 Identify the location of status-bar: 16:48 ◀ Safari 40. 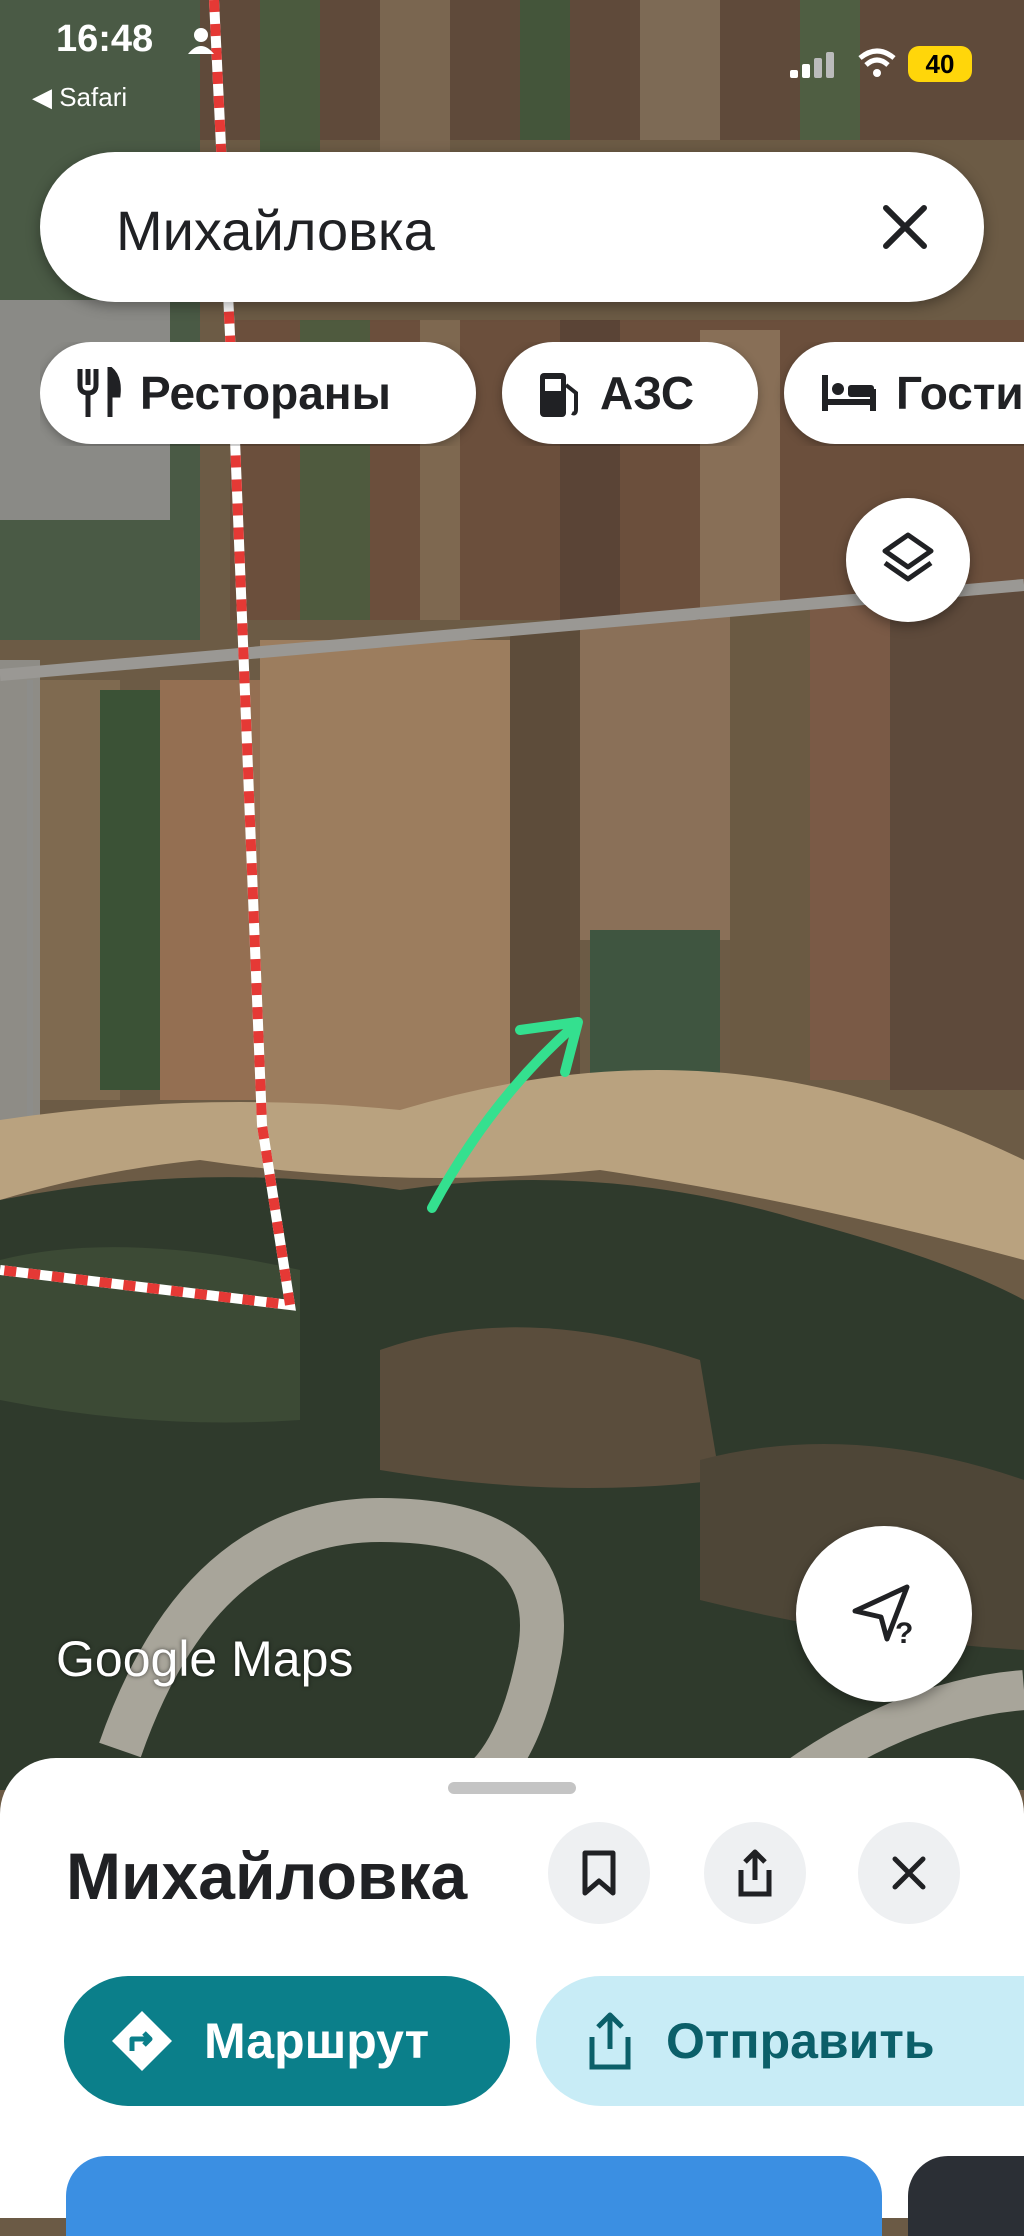
(512, 56).